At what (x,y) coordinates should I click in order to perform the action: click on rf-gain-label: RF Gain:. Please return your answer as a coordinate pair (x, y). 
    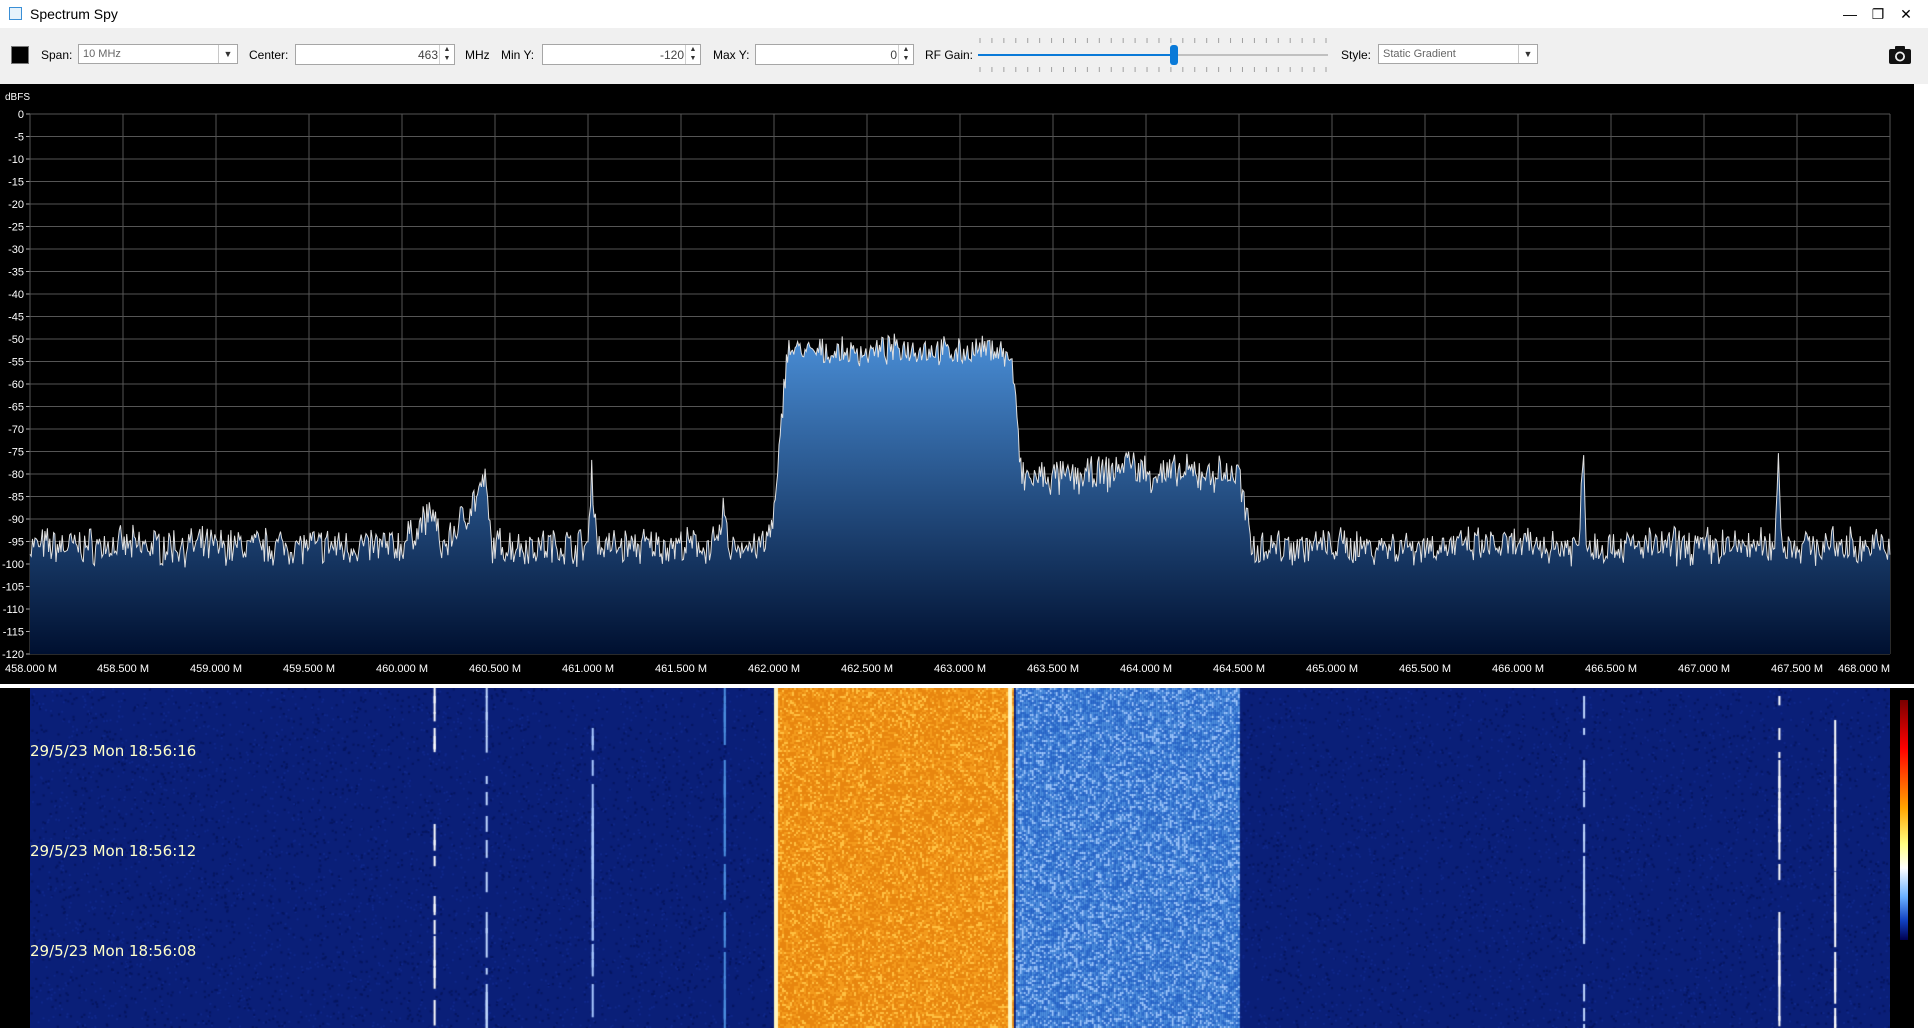
    Looking at the image, I should click on (949, 55).